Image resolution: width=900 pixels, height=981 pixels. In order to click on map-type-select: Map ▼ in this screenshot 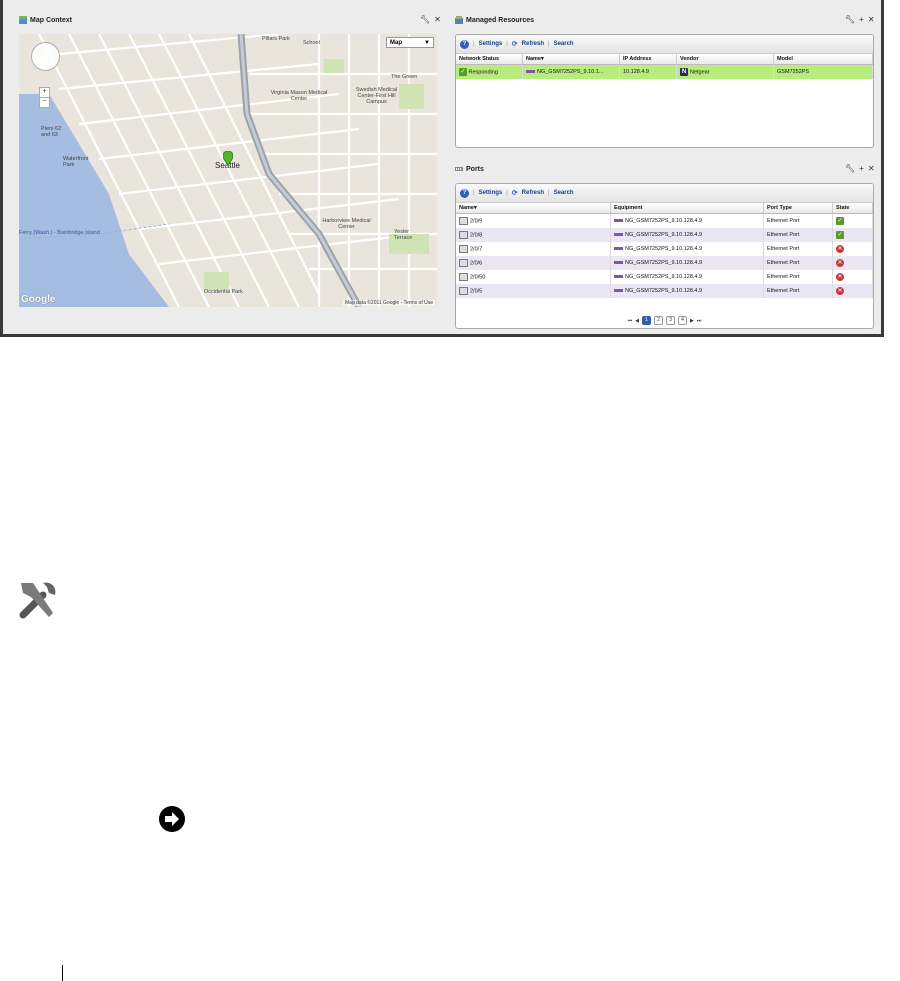, I will do `click(410, 42)`.